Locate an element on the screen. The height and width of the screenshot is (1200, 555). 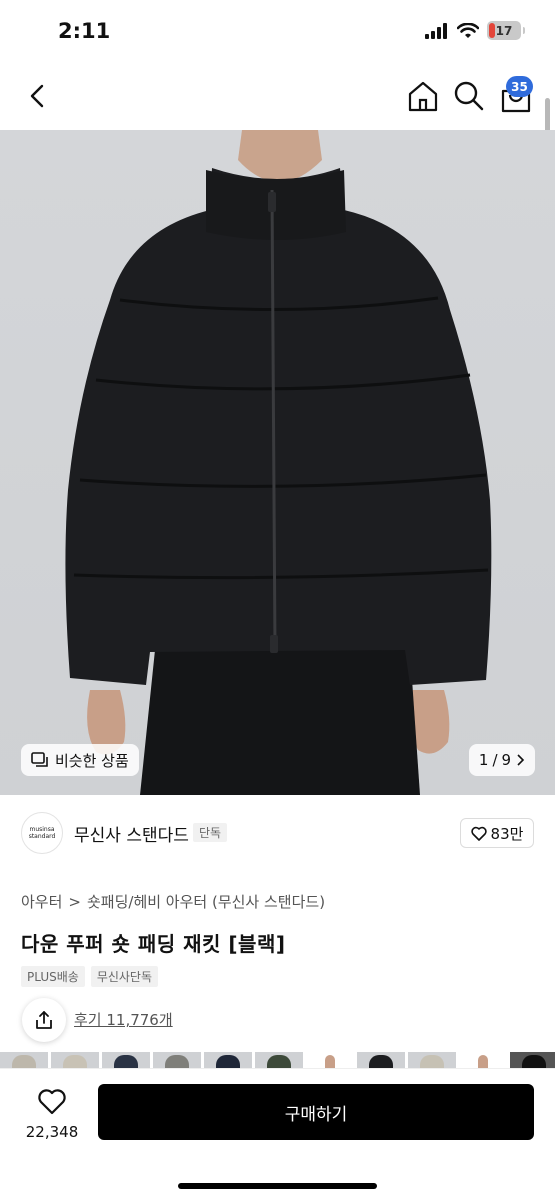
brand-logo-line1: musinsa is located at coordinates (42, 829).